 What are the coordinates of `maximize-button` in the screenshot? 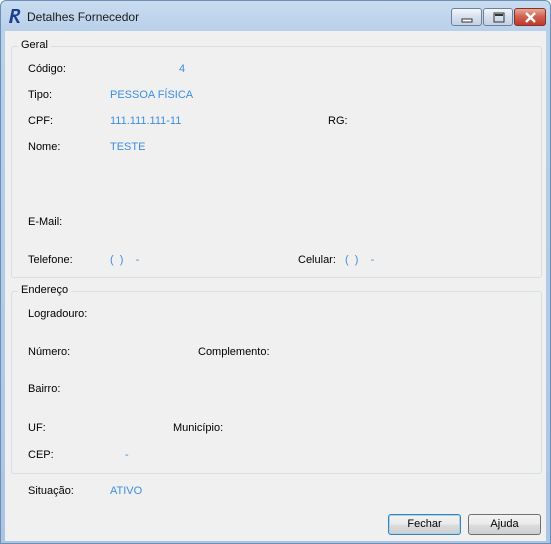 It's located at (498, 17).